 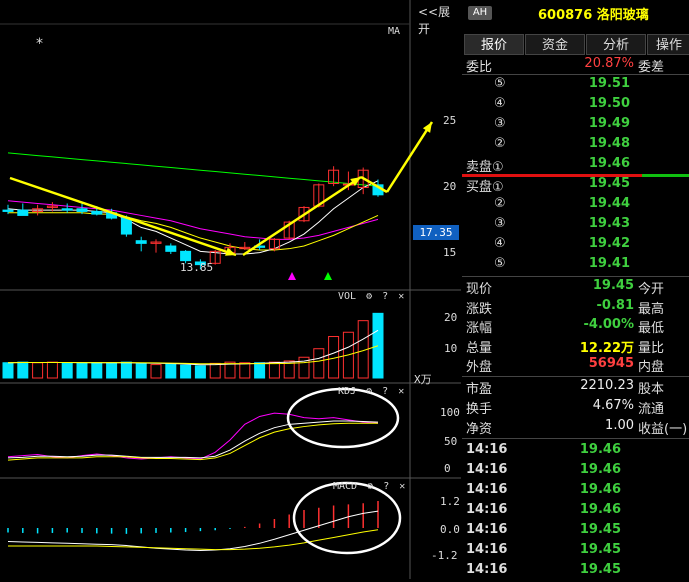 What do you see at coordinates (450, 412) in the screenshot?
I see `kdj-tick-100: 100` at bounding box center [450, 412].